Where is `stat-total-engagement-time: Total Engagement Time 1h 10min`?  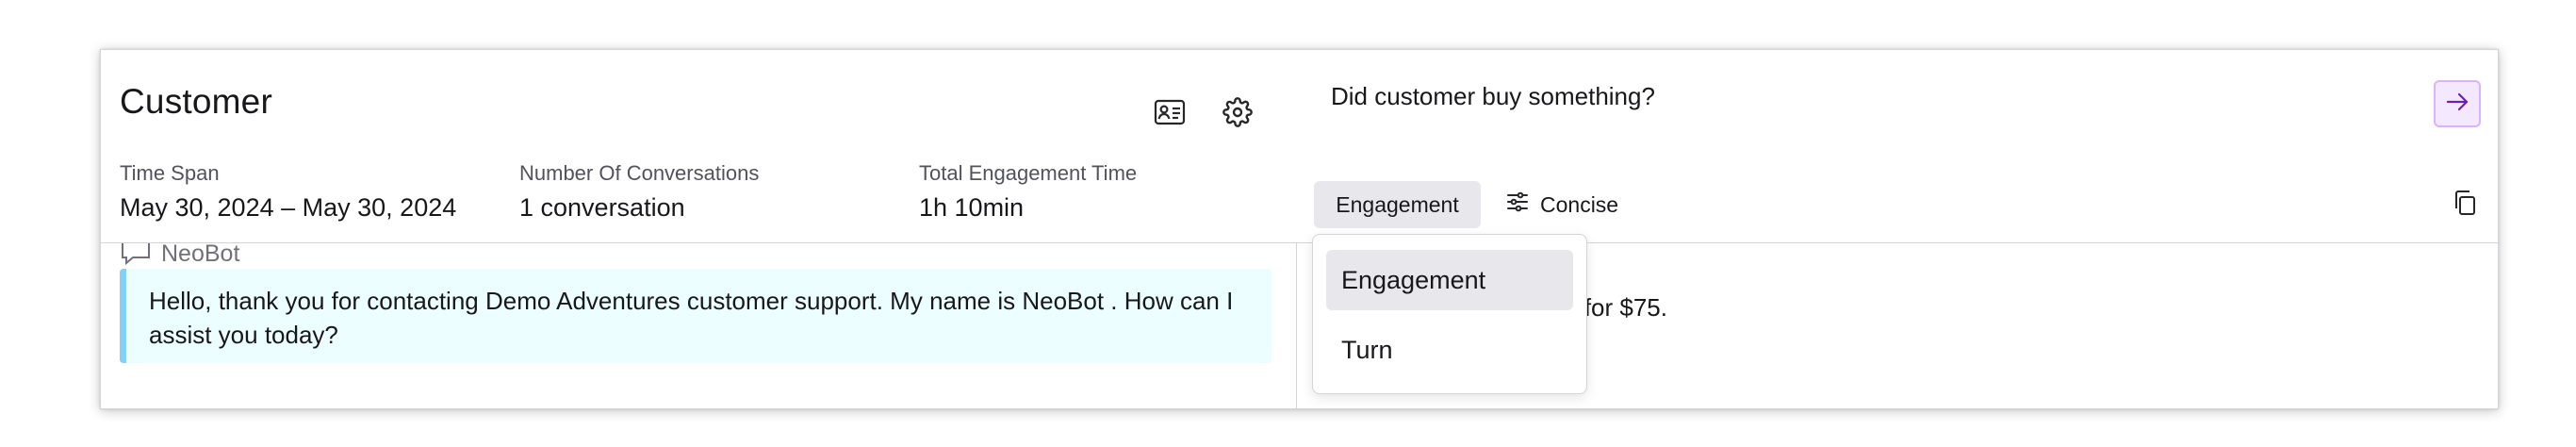
stat-total-engagement-time: Total Engagement Time 1h 10min is located at coordinates (1028, 192).